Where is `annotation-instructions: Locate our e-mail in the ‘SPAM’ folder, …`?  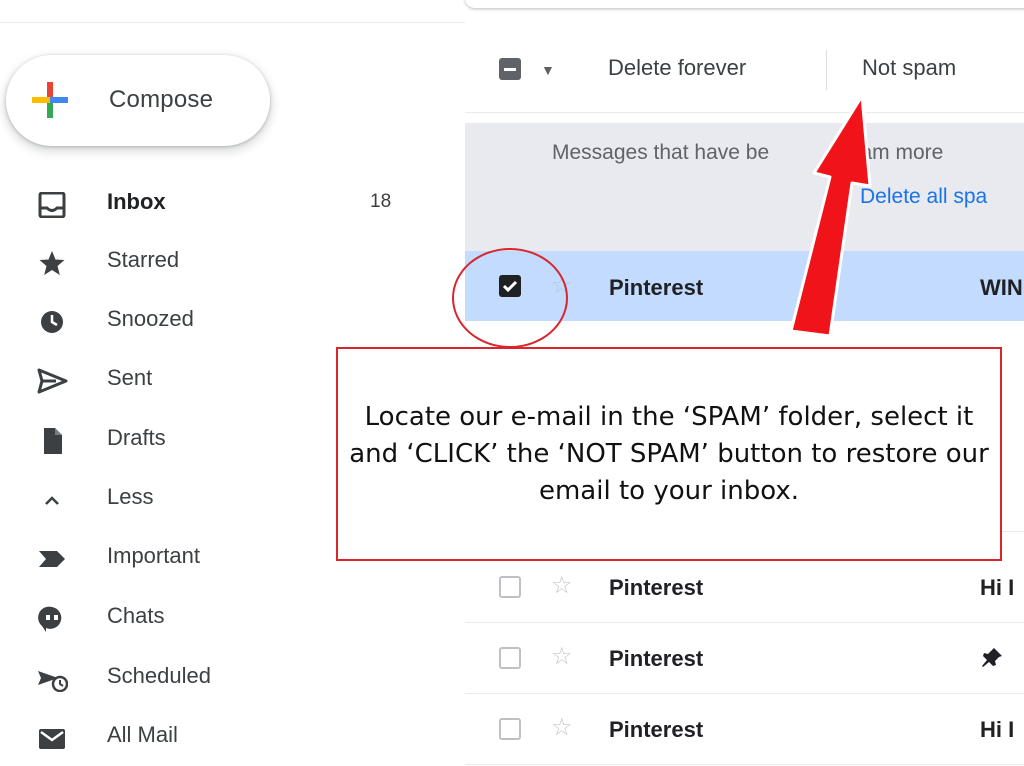
annotation-instructions: Locate our e-mail in the ‘SPAM’ folder, … is located at coordinates (669, 453).